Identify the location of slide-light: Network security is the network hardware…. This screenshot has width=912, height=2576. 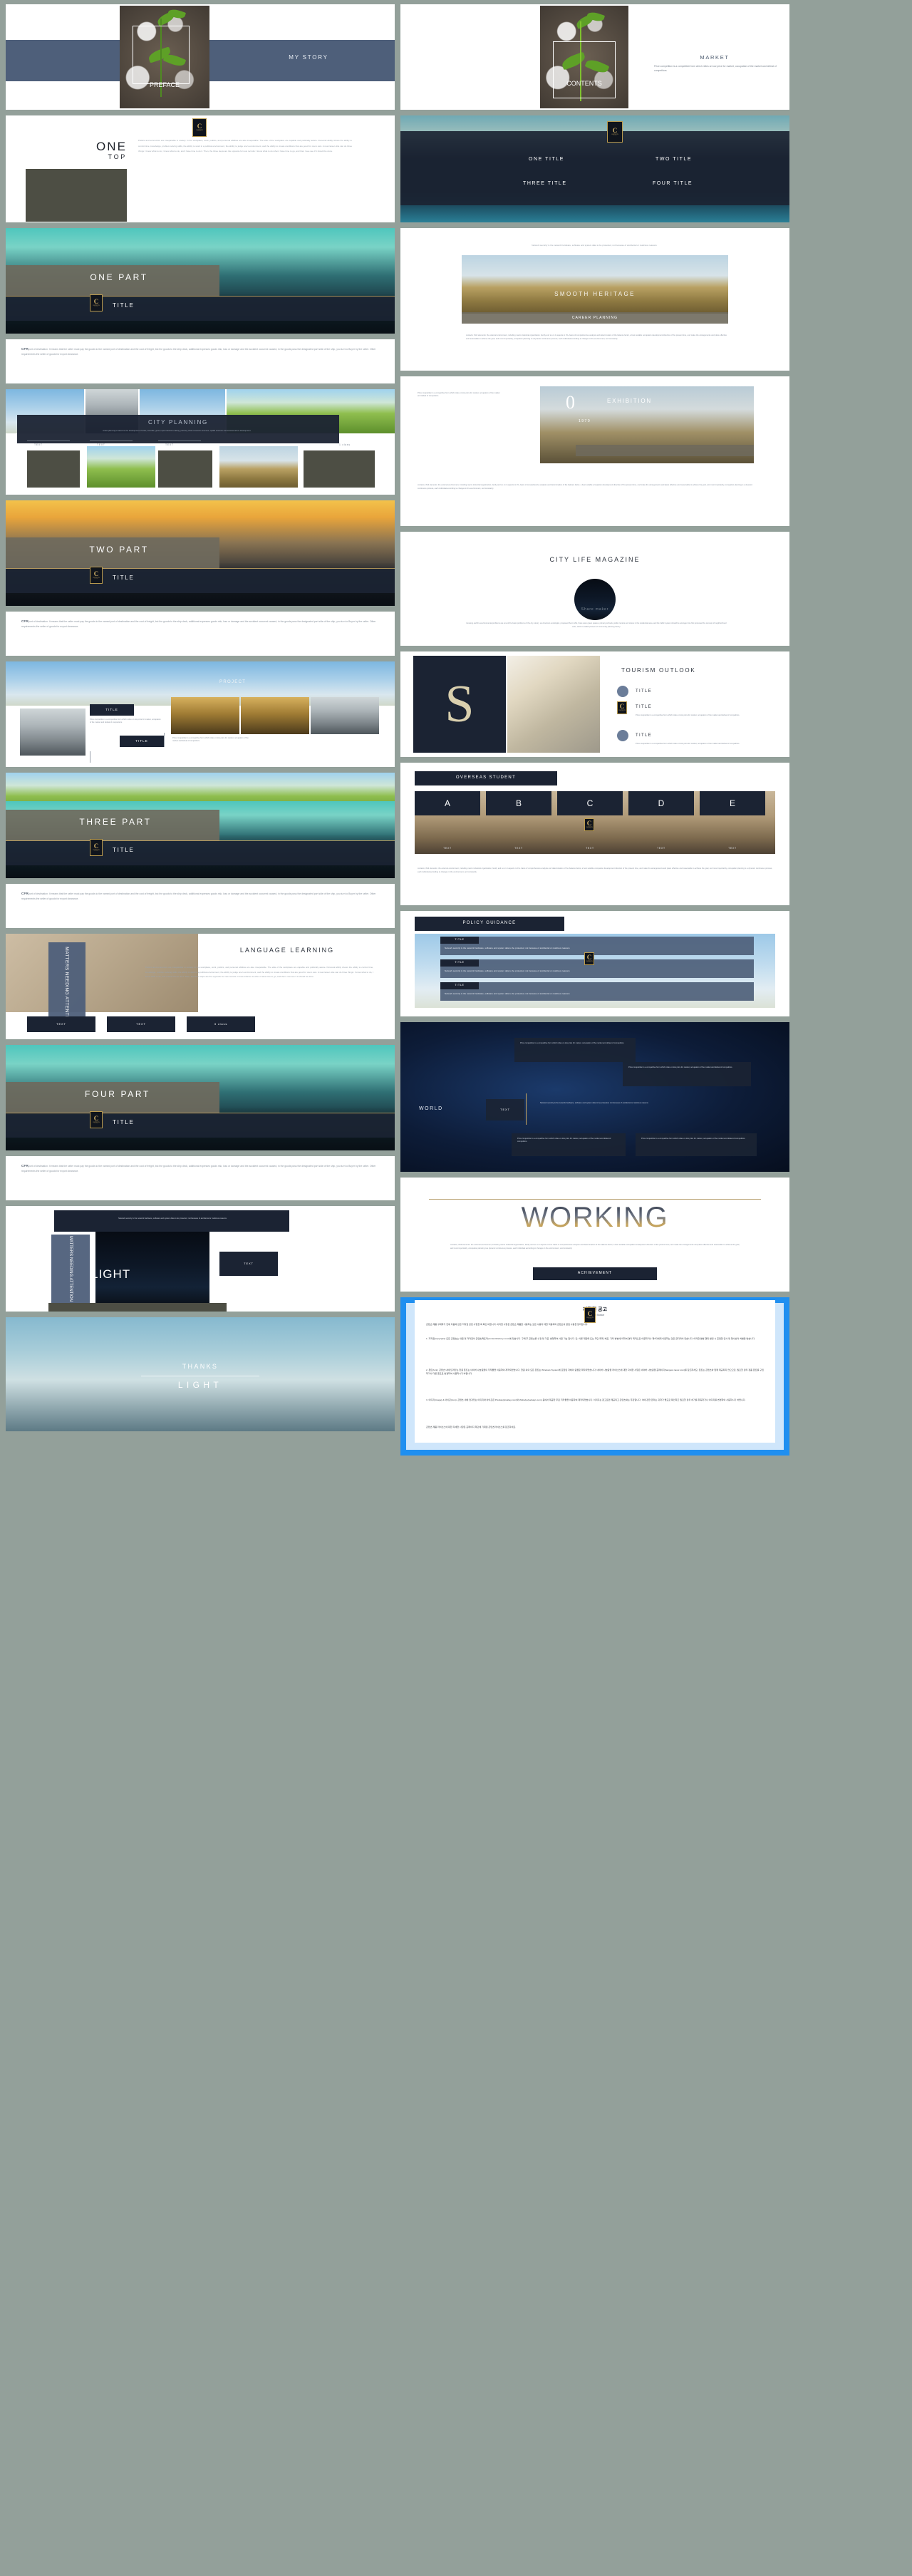
(200, 1259).